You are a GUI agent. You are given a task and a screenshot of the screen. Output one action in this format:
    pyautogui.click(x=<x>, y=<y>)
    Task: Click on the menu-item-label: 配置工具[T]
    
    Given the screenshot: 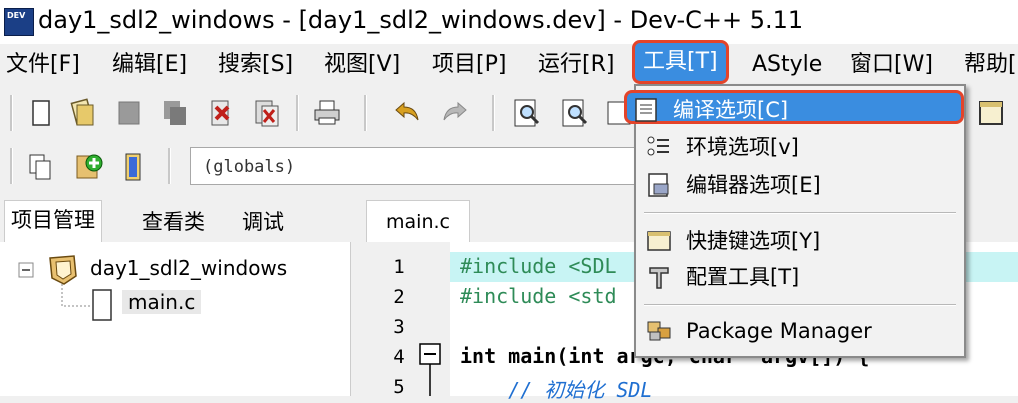 What is the action you would take?
    pyautogui.click(x=743, y=277)
    